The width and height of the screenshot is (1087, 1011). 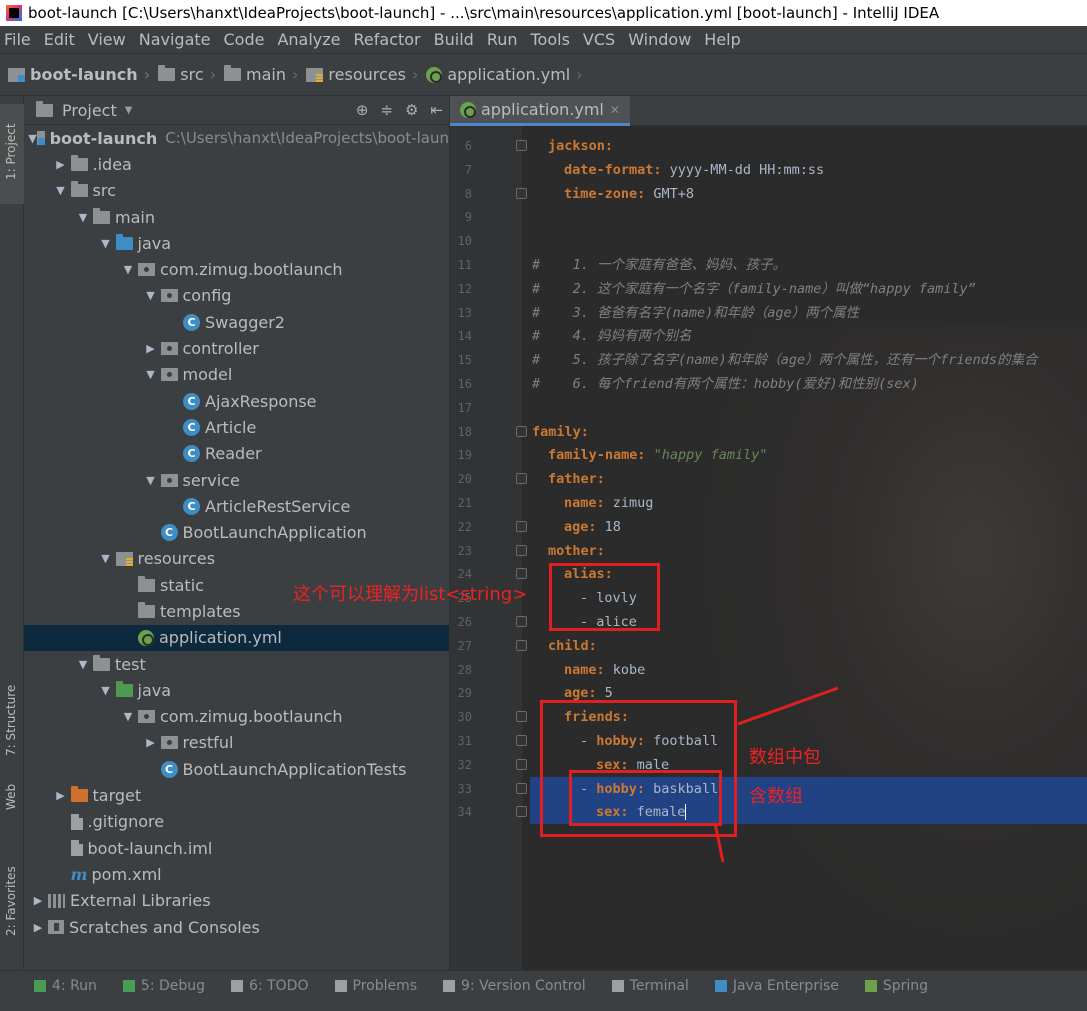 I want to click on menu-vcs: VCS, so click(x=599, y=39).